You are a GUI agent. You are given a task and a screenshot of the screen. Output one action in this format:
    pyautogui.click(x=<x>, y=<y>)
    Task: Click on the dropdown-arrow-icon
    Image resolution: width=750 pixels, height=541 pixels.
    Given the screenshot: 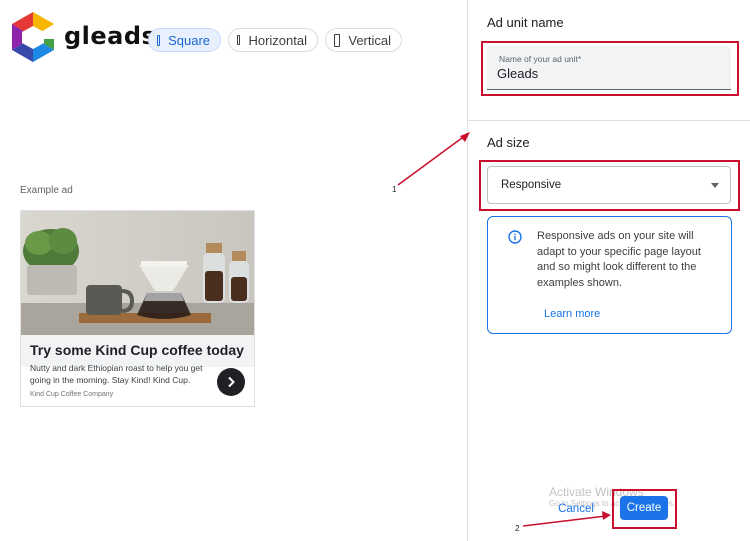 What is the action you would take?
    pyautogui.click(x=715, y=185)
    